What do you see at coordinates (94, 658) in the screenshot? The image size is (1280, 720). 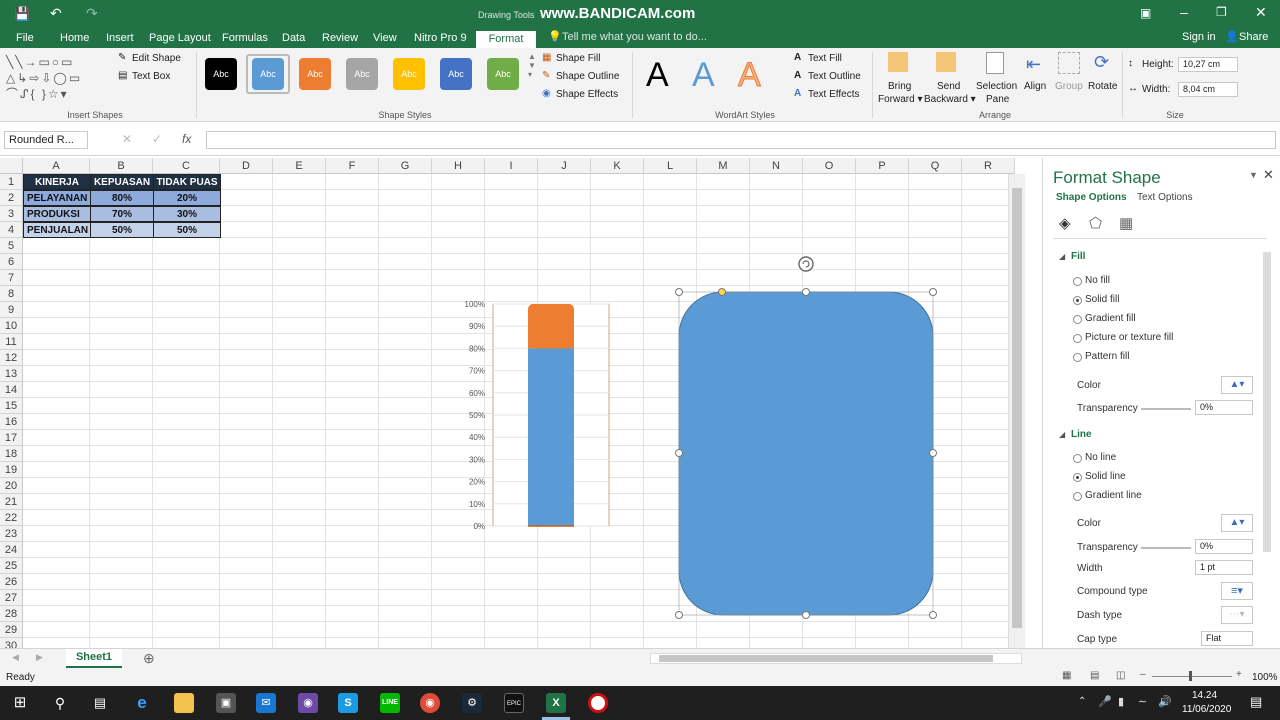 I see `sheet-tab-sheet1: Sheet1` at bounding box center [94, 658].